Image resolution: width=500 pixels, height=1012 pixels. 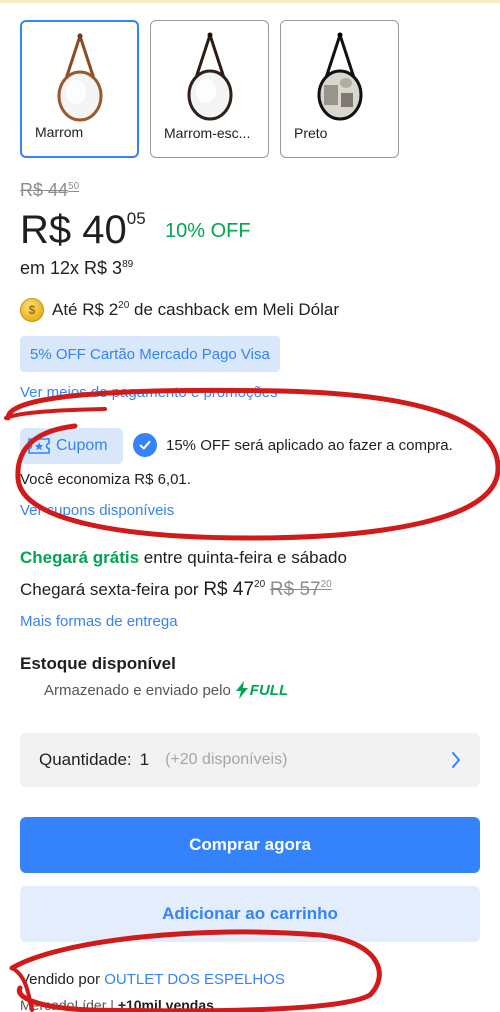 I want to click on cashback-text: Até R$ 220 de cashback em Meli Dólar, so click(x=196, y=309).